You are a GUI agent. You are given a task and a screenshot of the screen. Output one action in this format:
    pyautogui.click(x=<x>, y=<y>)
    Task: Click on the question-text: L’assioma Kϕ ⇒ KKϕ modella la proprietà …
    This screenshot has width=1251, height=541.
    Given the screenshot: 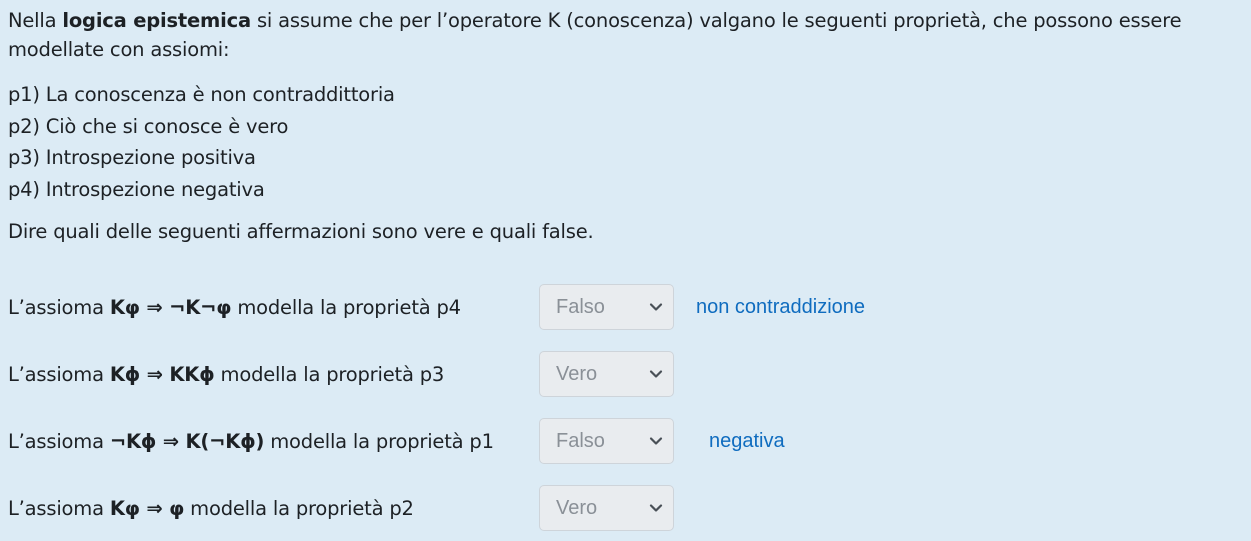 What is the action you would take?
    pyautogui.click(x=226, y=375)
    